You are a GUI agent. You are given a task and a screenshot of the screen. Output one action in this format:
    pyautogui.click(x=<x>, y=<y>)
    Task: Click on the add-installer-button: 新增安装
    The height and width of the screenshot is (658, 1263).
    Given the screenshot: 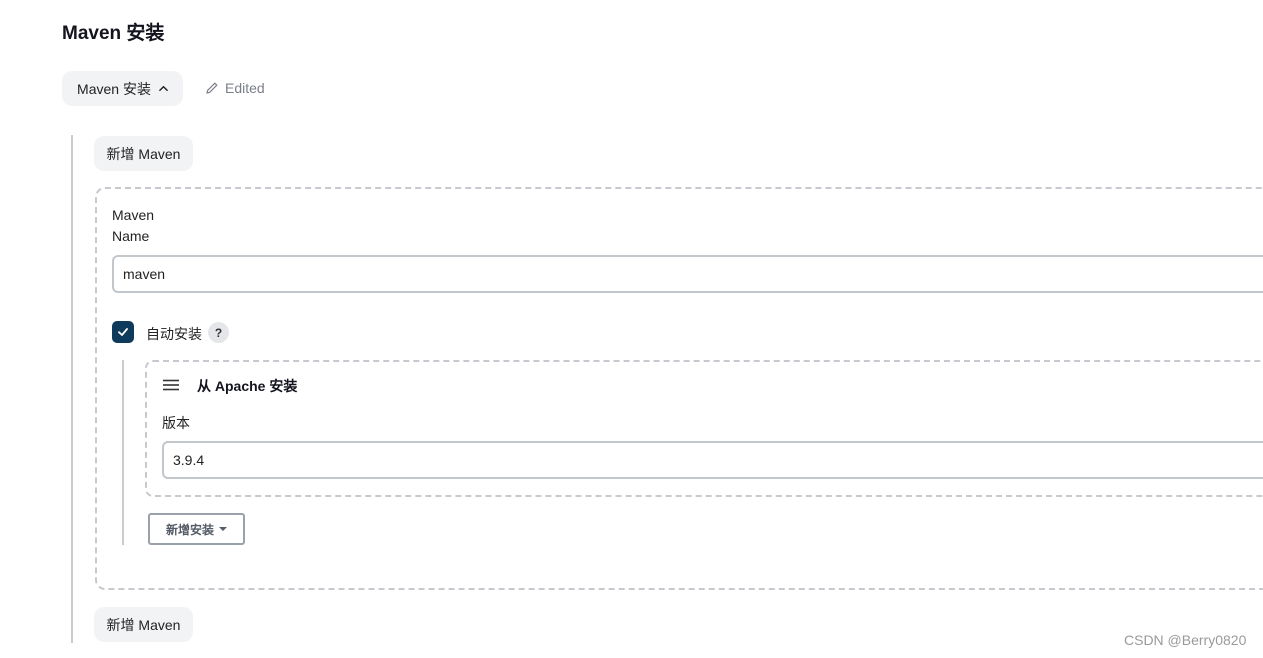 What is the action you would take?
    pyautogui.click(x=196, y=529)
    